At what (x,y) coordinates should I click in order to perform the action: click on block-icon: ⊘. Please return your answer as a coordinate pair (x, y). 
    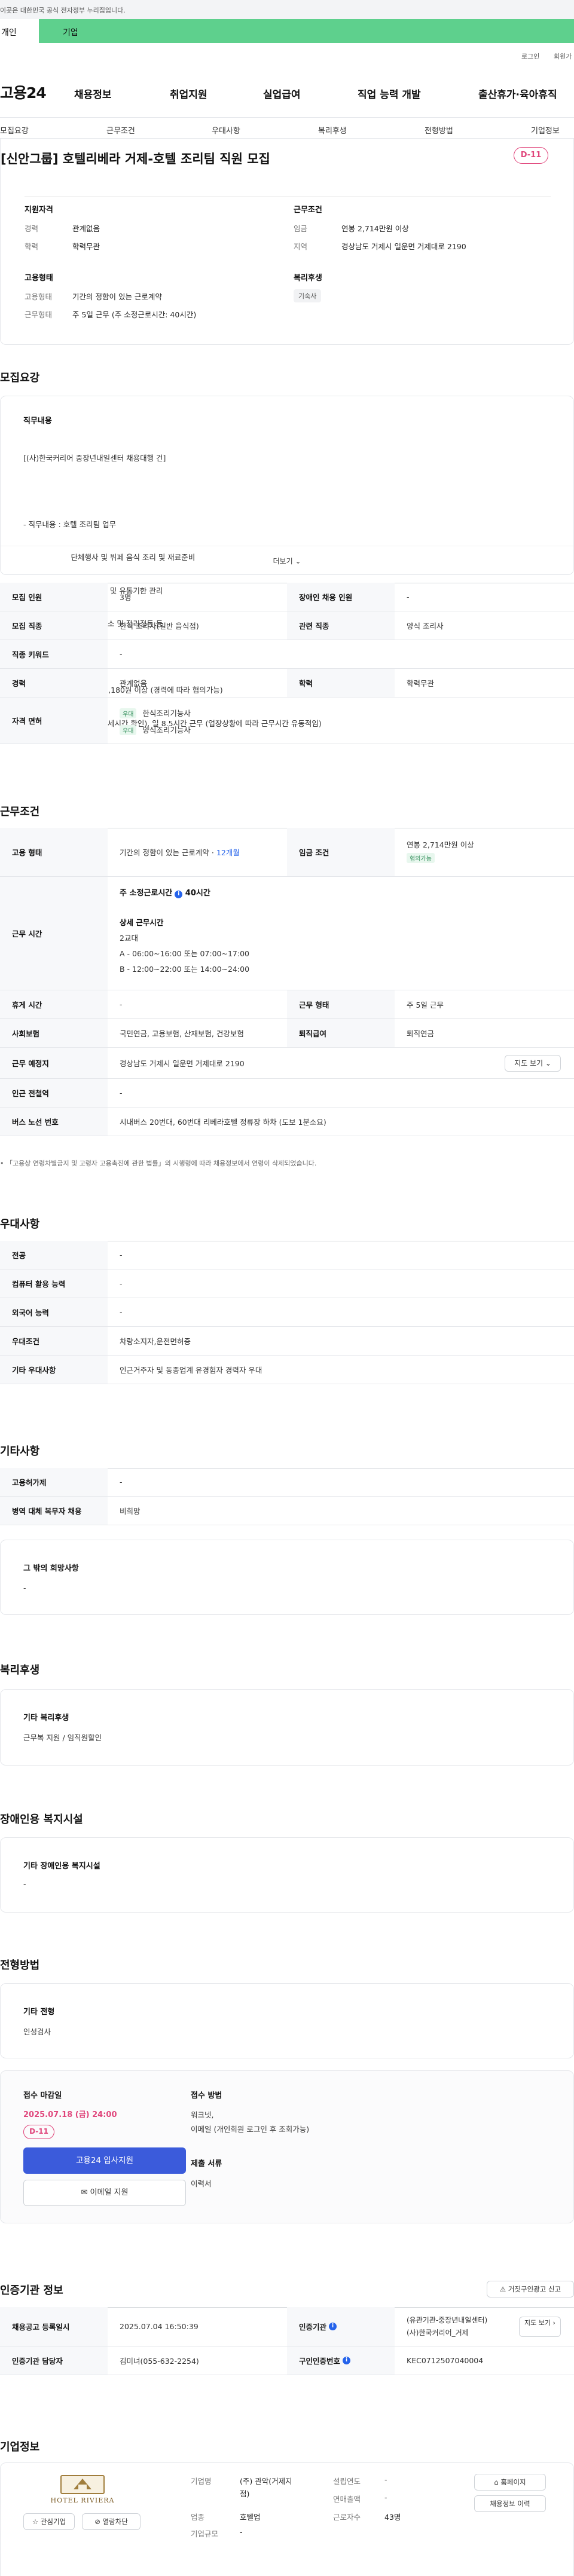
    Looking at the image, I should click on (97, 2521).